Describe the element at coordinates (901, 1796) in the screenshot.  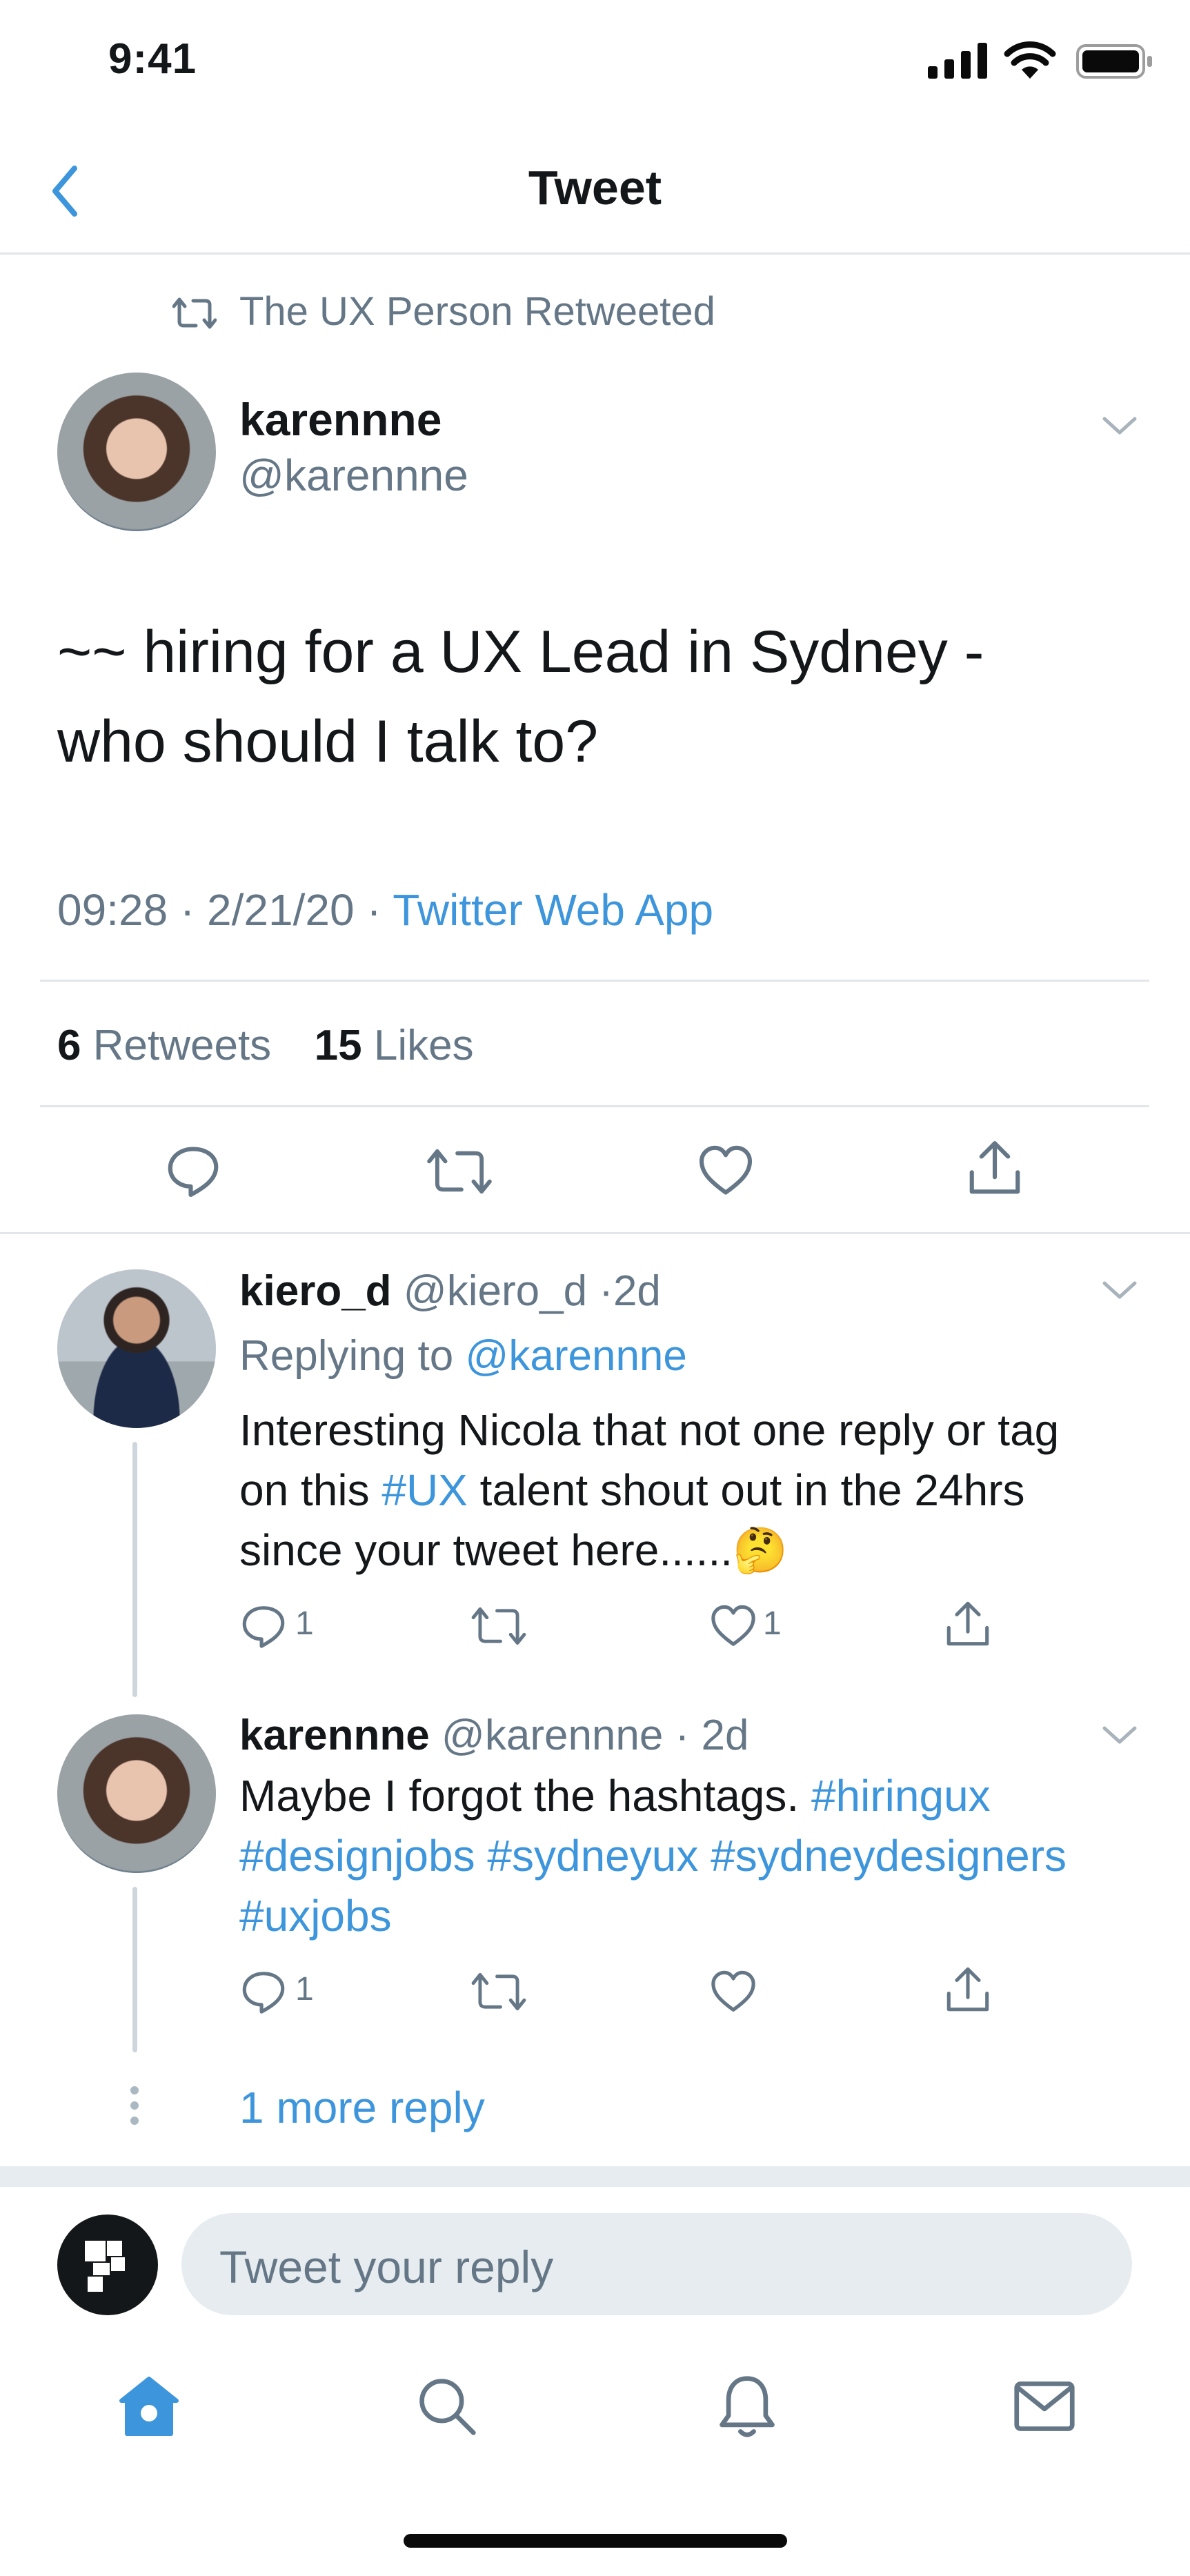
I see `hashtag-link: #hiringux` at that location.